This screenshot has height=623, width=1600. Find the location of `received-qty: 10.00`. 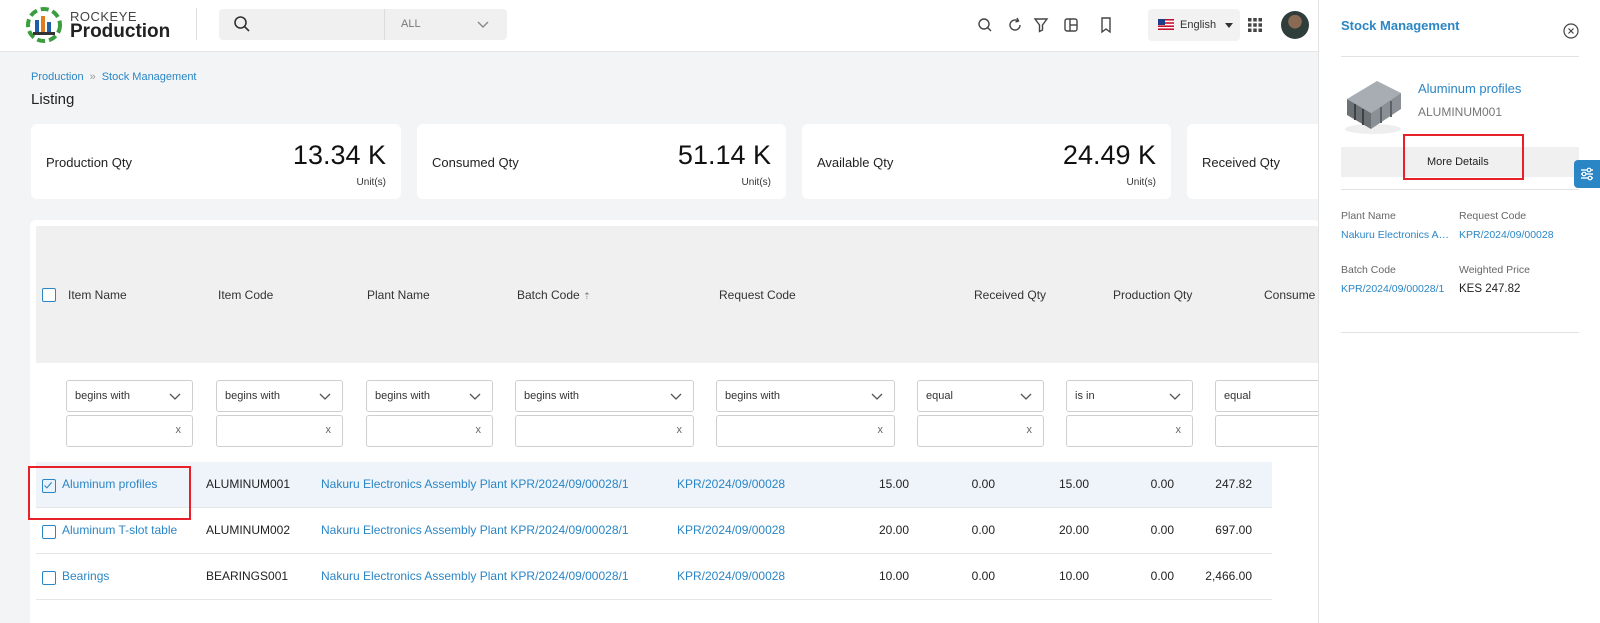

received-qty: 10.00 is located at coordinates (893, 576).